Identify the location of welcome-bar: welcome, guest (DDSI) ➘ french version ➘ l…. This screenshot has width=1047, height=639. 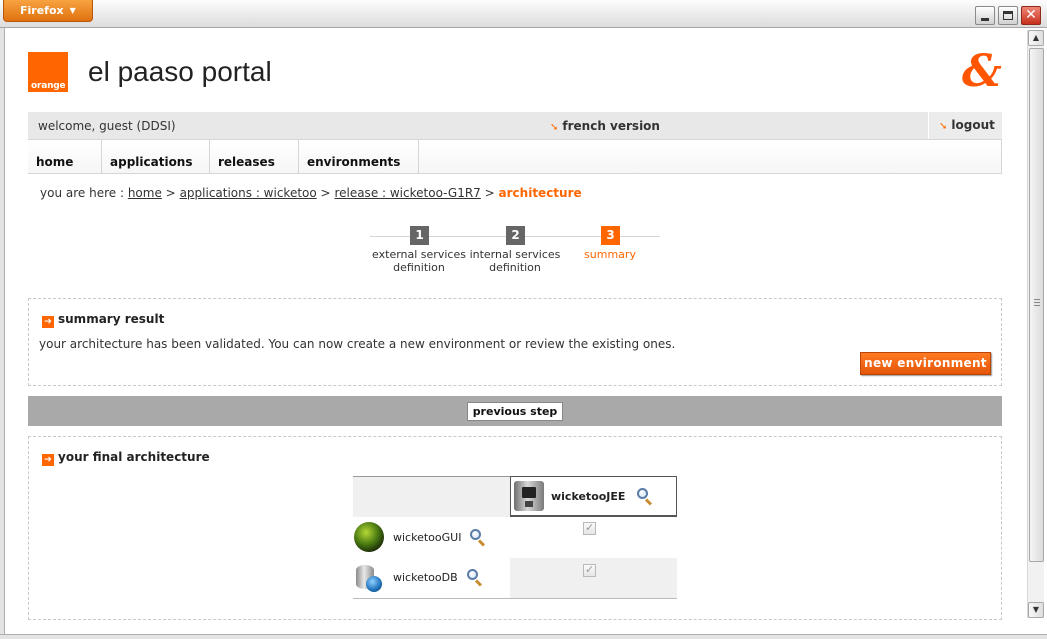
(515, 125).